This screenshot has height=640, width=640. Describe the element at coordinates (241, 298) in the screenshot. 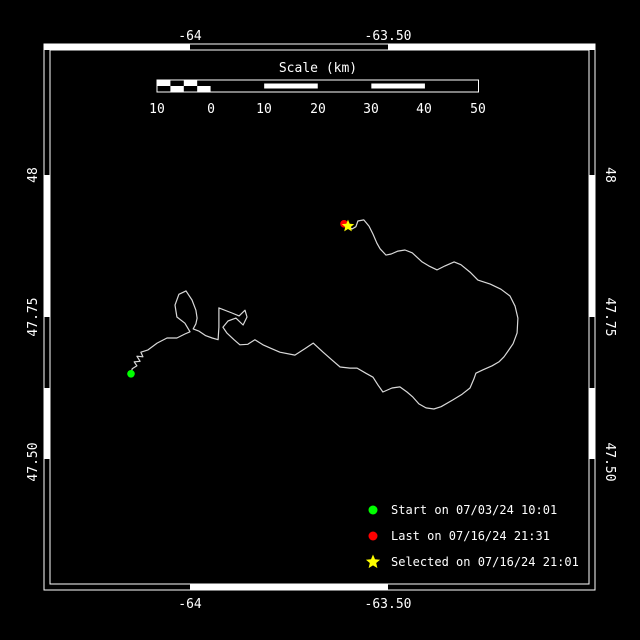

I see `track-markers` at that location.